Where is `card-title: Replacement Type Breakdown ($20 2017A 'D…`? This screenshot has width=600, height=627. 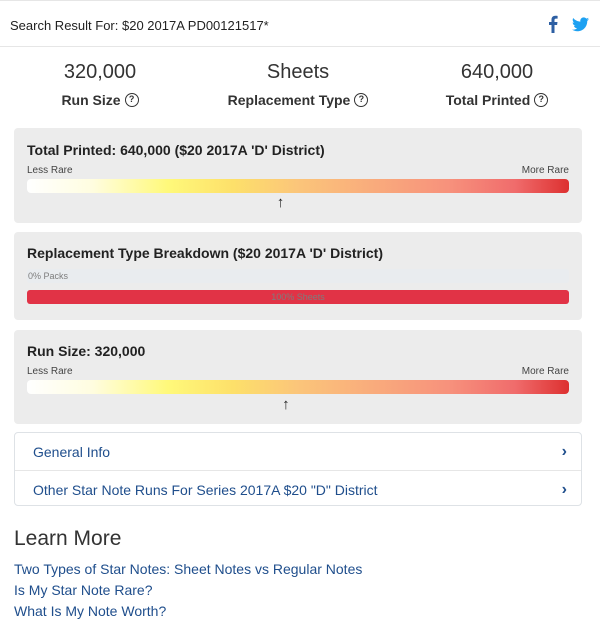 card-title: Replacement Type Breakdown ($20 2017A 'D… is located at coordinates (205, 253).